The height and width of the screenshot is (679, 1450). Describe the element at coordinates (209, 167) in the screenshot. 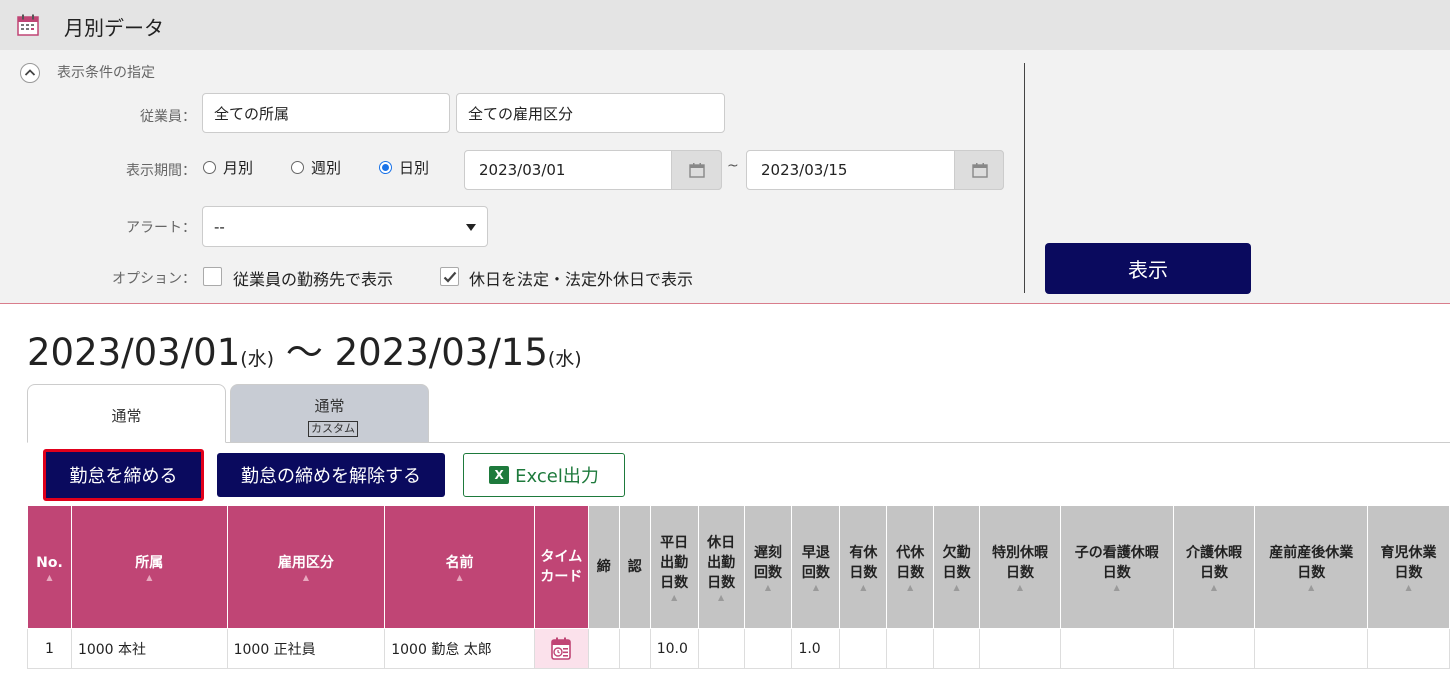

I see `radio-monthly` at that location.